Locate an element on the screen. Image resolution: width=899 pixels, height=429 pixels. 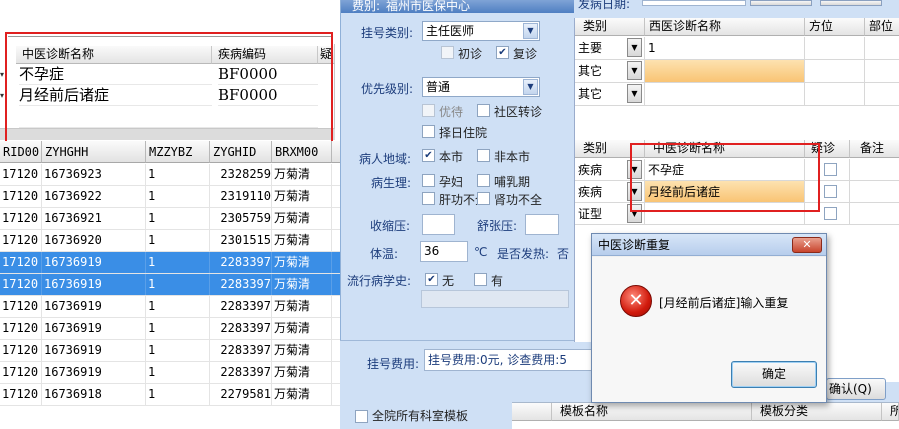
nonlocal-checkbox is located at coordinates (483, 155).